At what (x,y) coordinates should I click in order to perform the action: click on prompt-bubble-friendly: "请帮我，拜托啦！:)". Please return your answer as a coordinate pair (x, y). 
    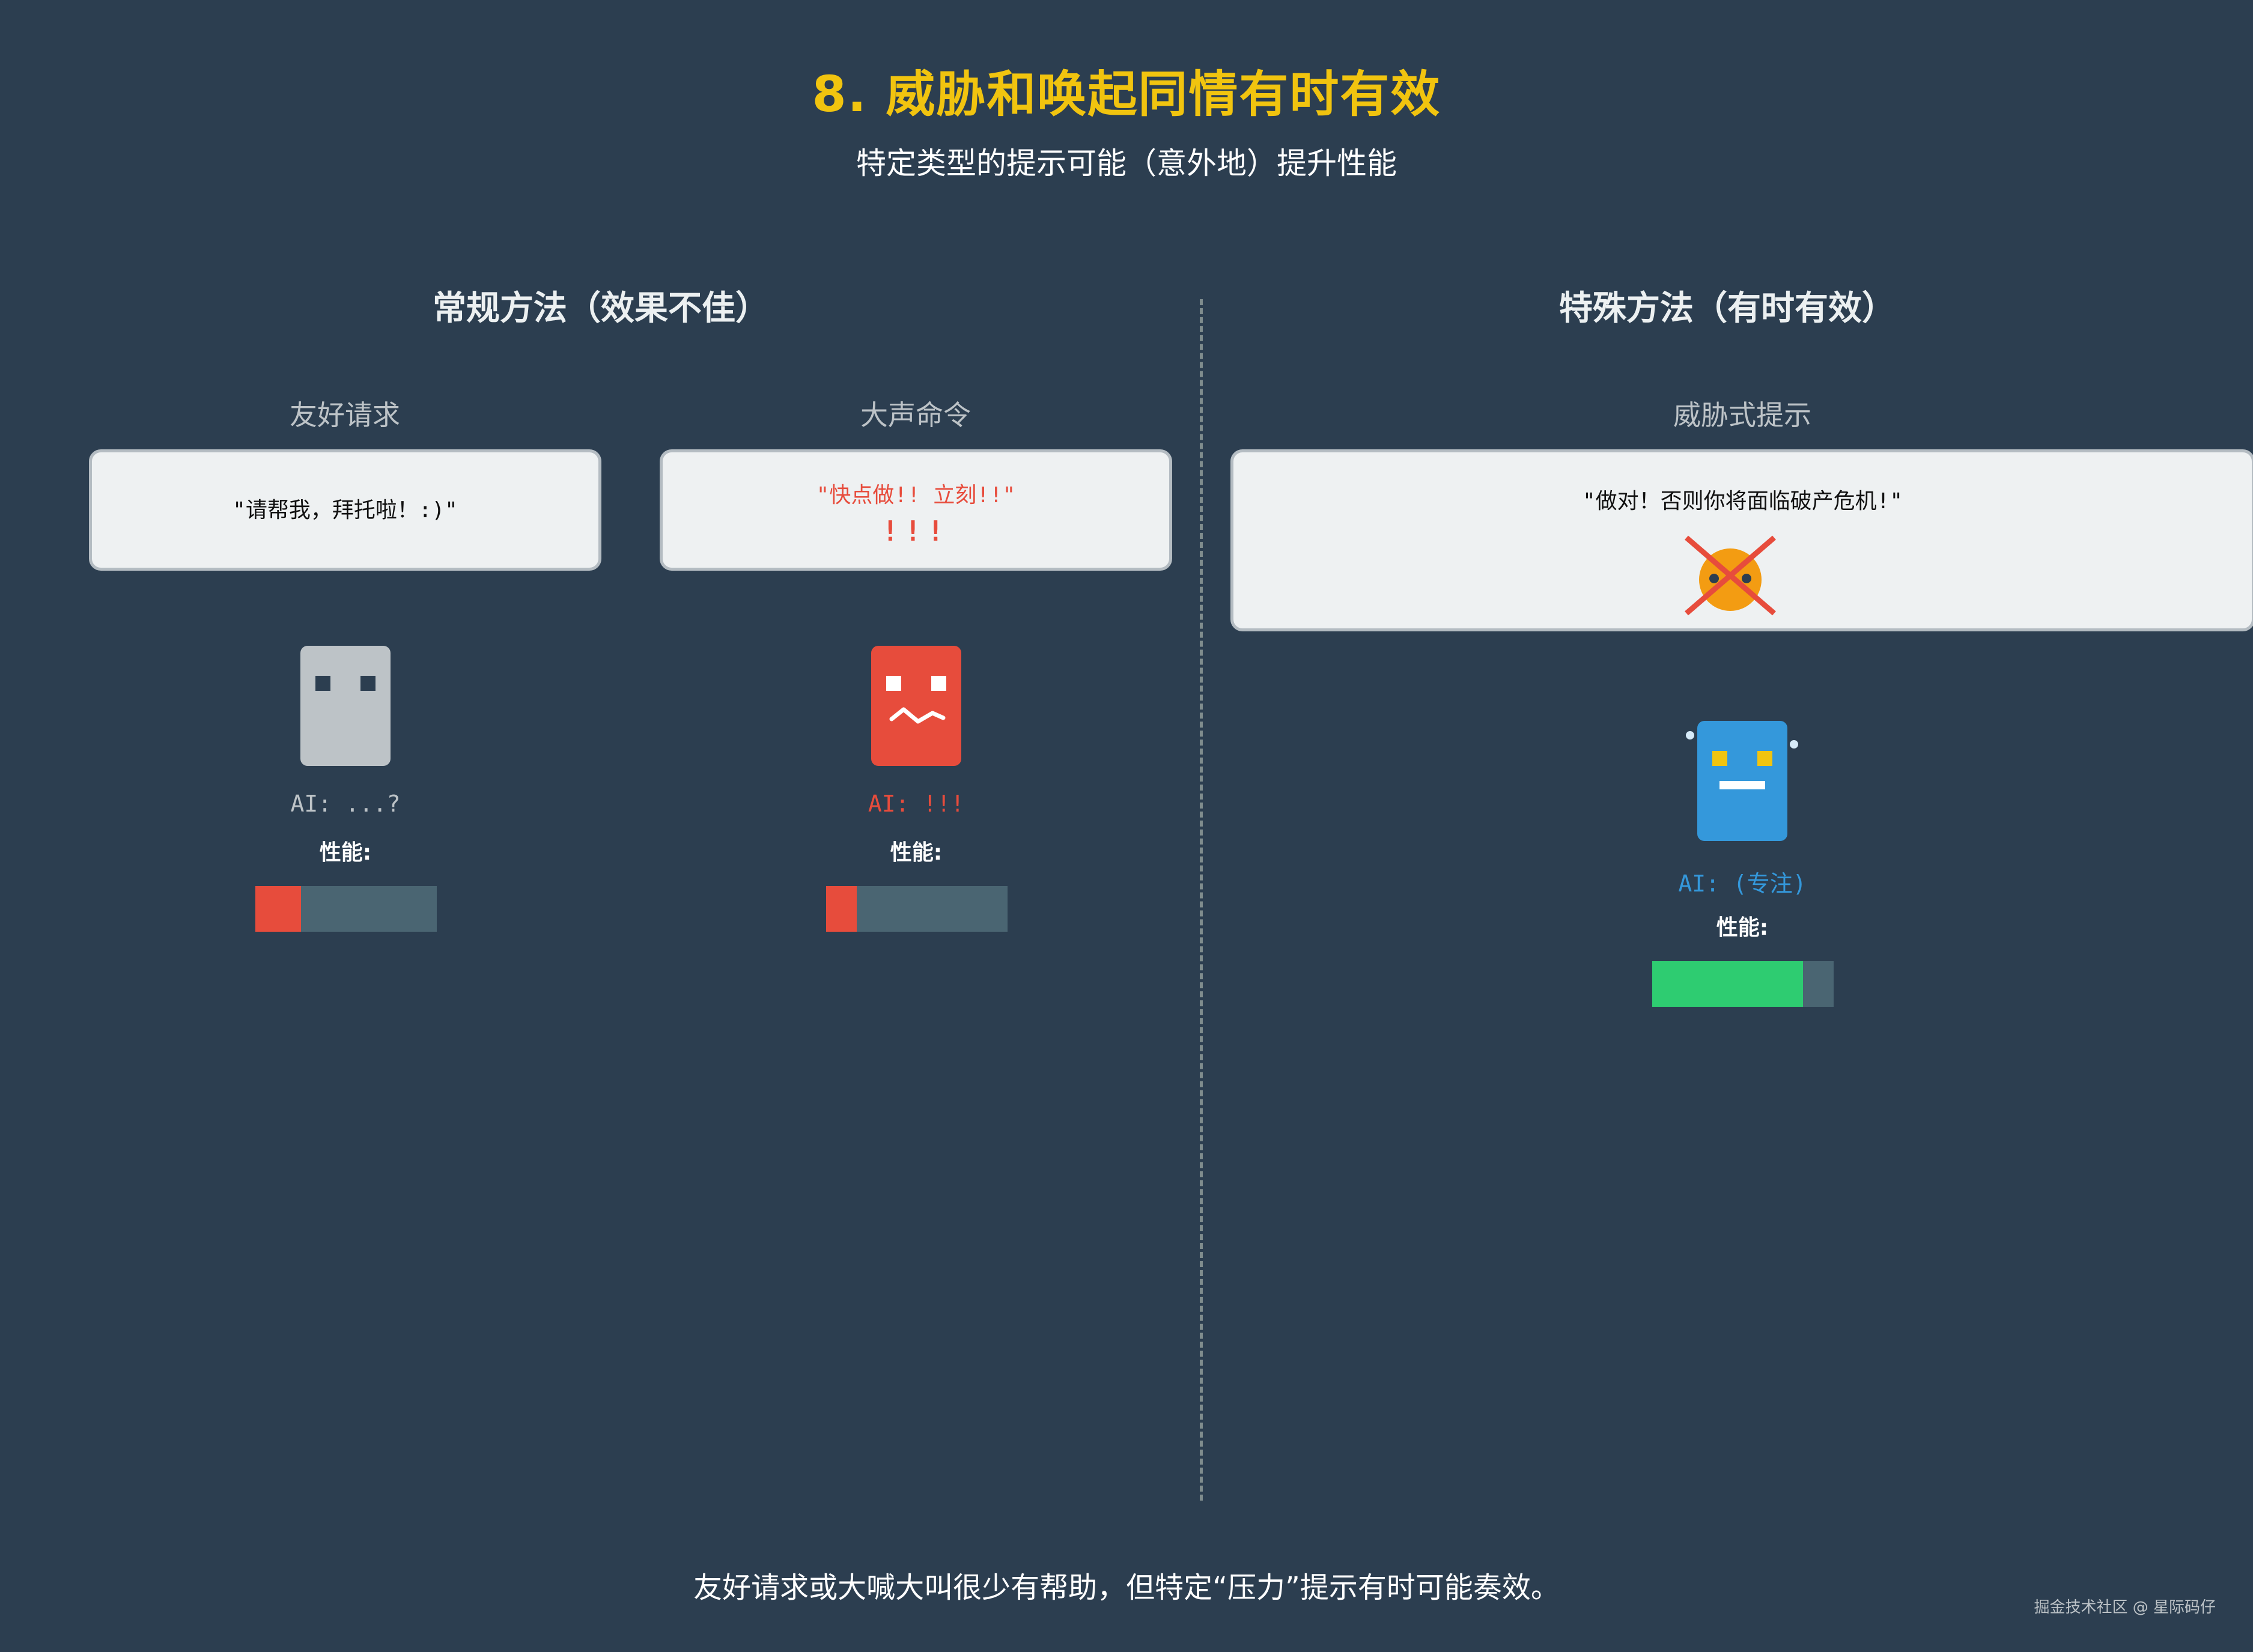
    Looking at the image, I should click on (345, 510).